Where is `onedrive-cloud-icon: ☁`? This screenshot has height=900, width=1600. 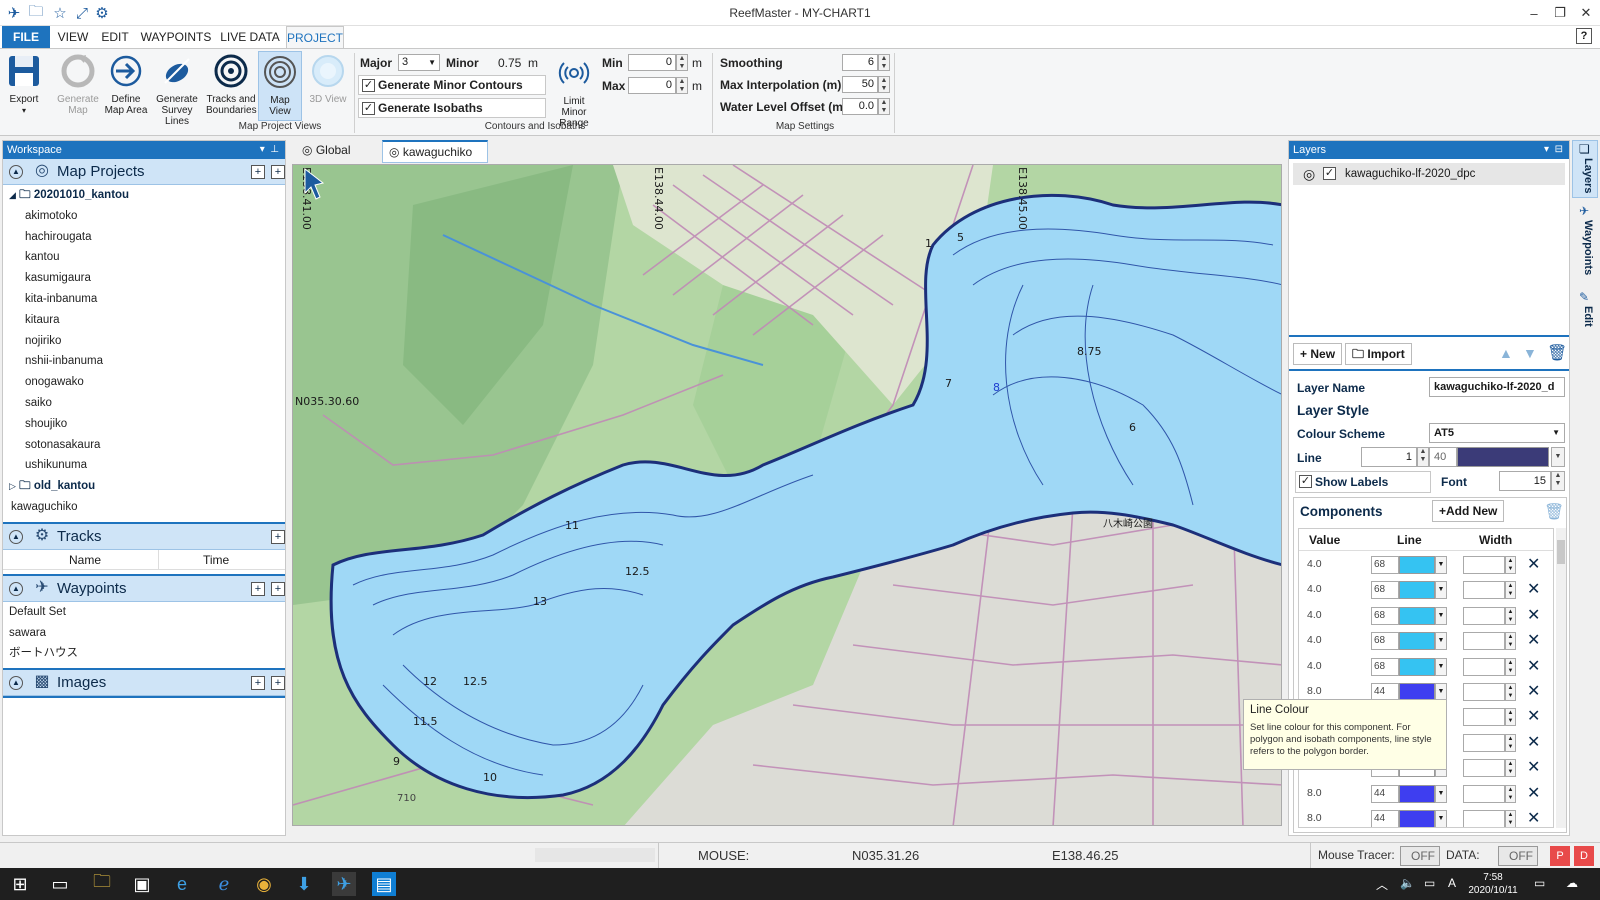 onedrive-cloud-icon: ☁ is located at coordinates (1572, 883).